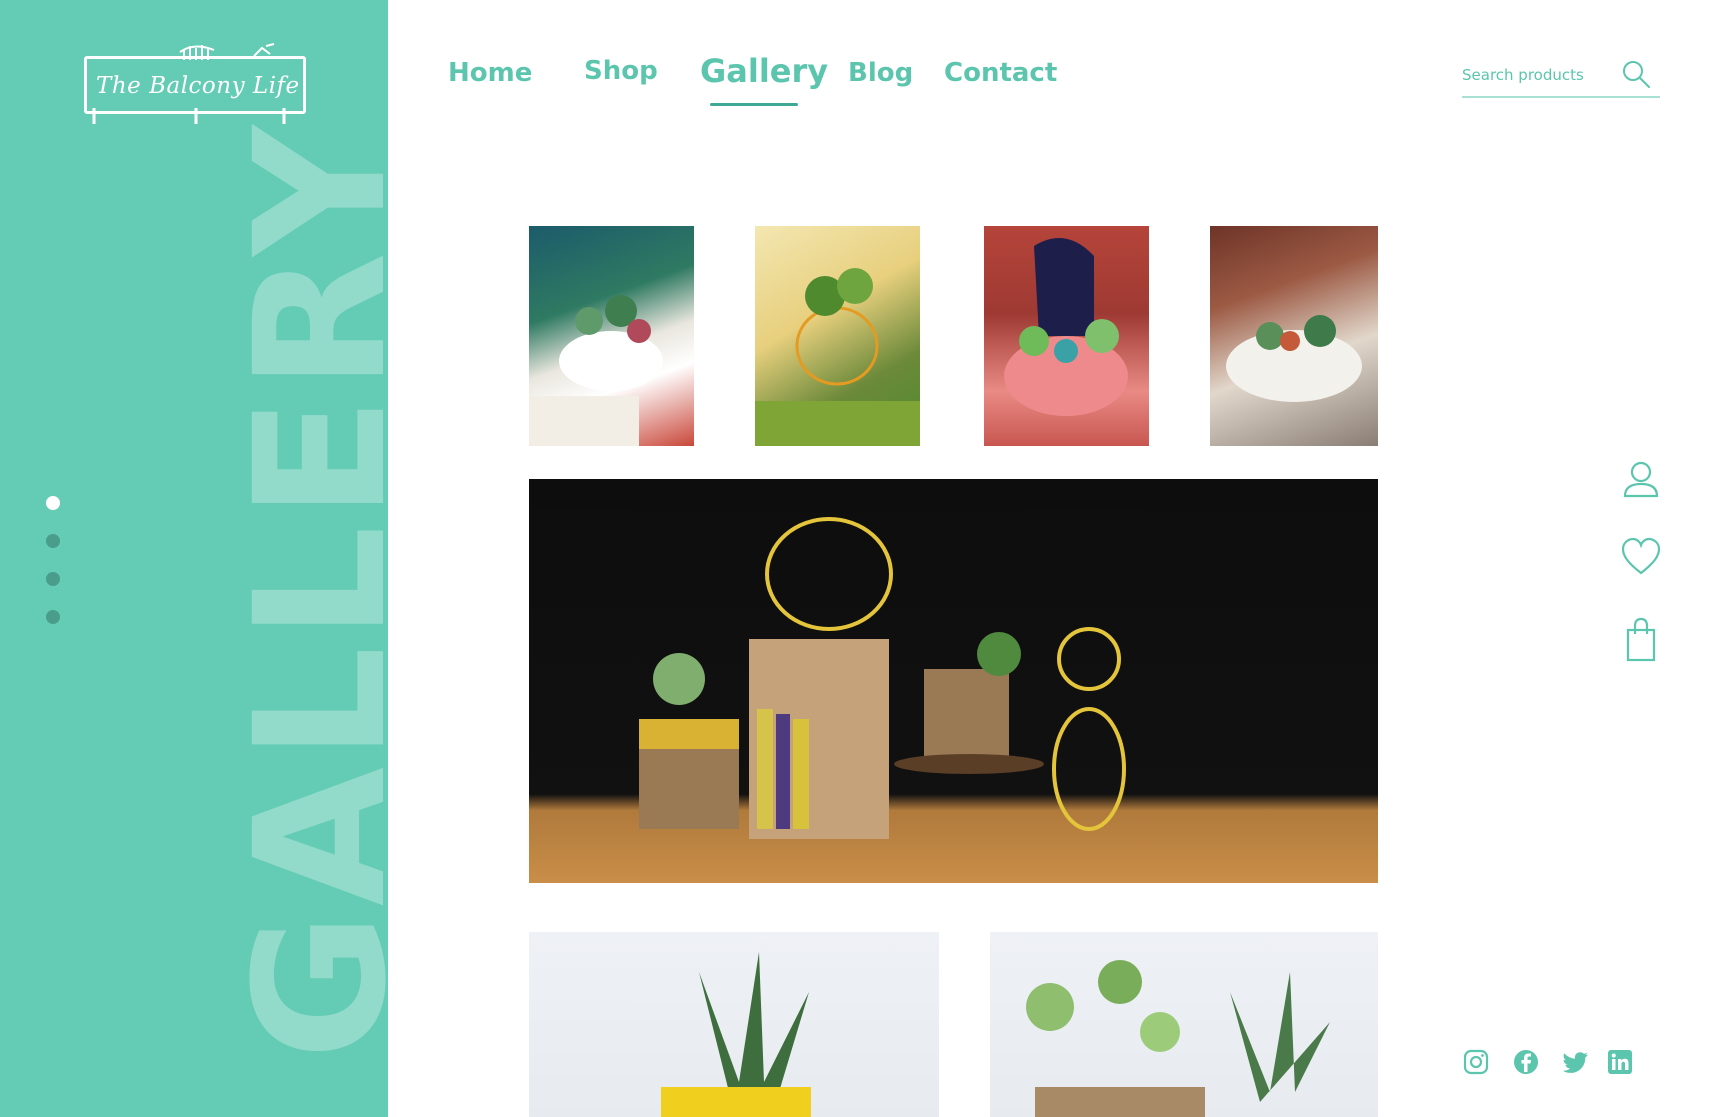 The width and height of the screenshot is (1728, 1117). I want to click on gallery-photo-pink-bowl, so click(1066, 336).